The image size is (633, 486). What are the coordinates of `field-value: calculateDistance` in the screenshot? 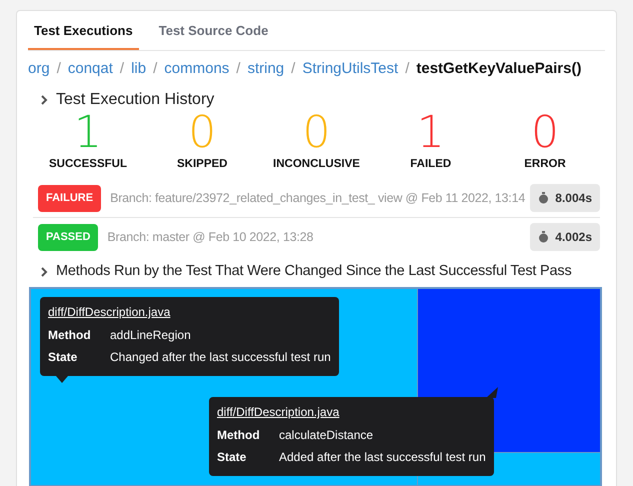 It's located at (326, 435).